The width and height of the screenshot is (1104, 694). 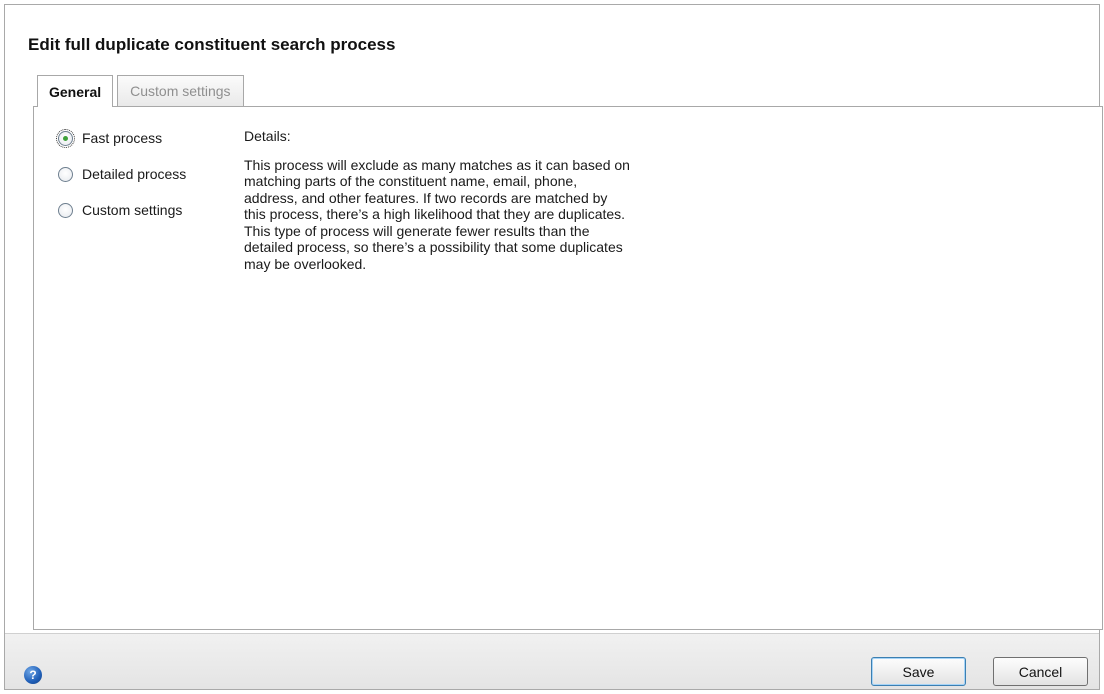 What do you see at coordinates (132, 210) in the screenshot?
I see `option-label-custom-settings: Custom settings` at bounding box center [132, 210].